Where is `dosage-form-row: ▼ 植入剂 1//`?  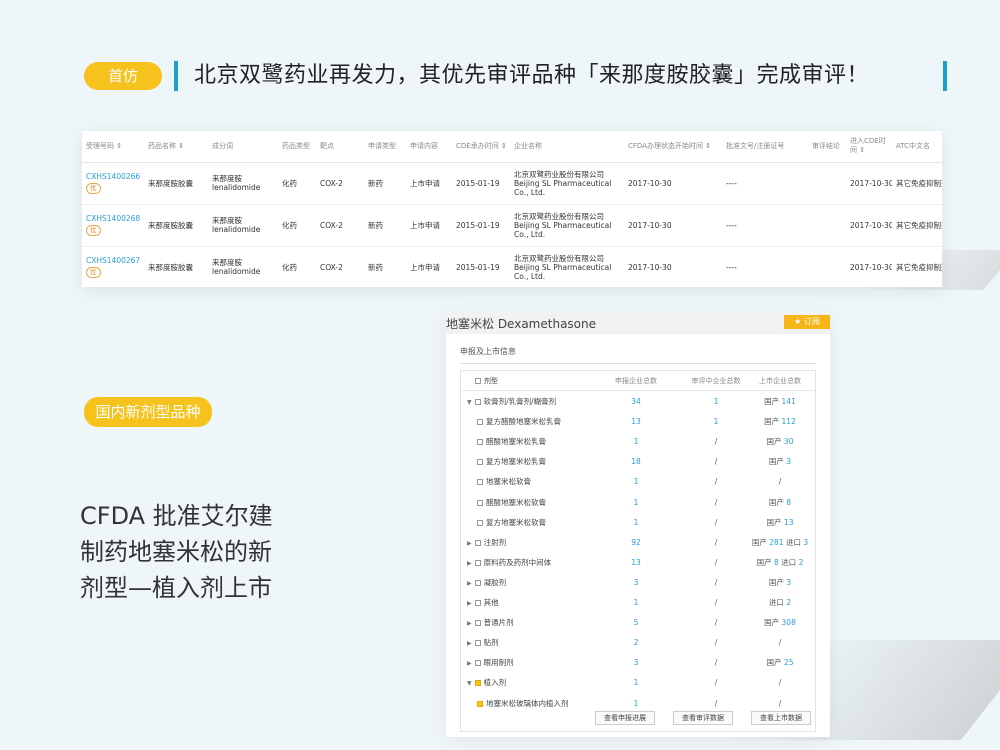 dosage-form-row: ▼ 植入剂 1// is located at coordinates (638, 682).